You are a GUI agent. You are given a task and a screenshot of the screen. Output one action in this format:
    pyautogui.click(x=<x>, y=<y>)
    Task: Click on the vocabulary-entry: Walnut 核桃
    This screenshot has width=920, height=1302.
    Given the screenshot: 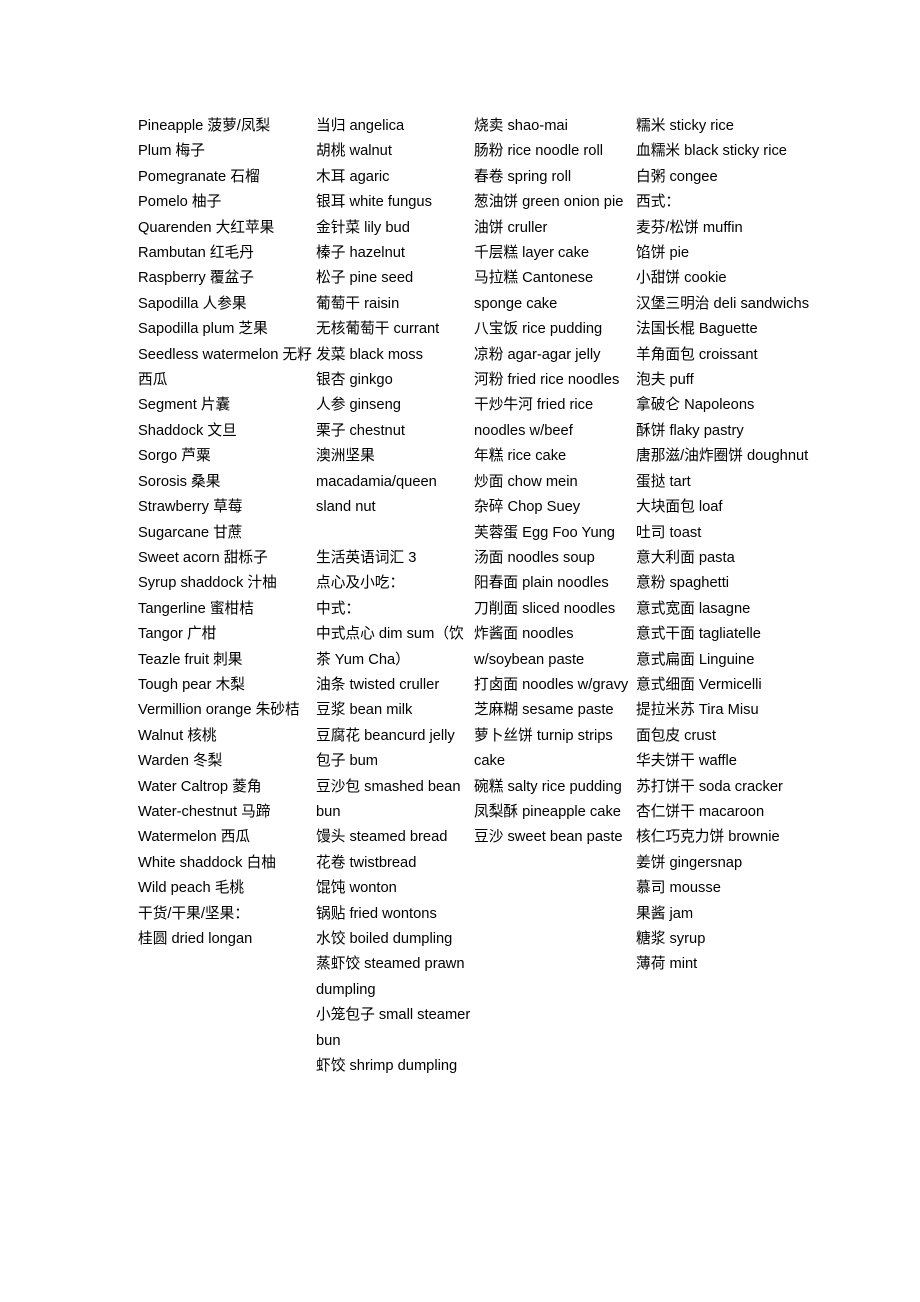 What is the action you would take?
    pyautogui.click(x=177, y=735)
    